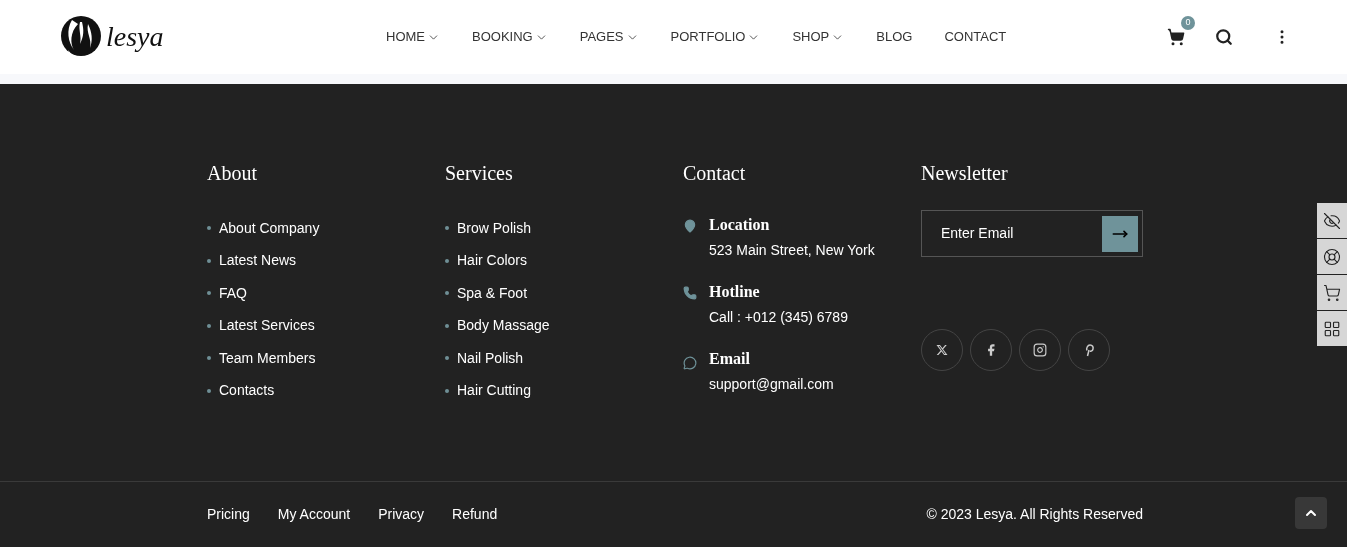  Describe the element at coordinates (1089, 350) in the screenshot. I see `pinterest-icon` at that location.